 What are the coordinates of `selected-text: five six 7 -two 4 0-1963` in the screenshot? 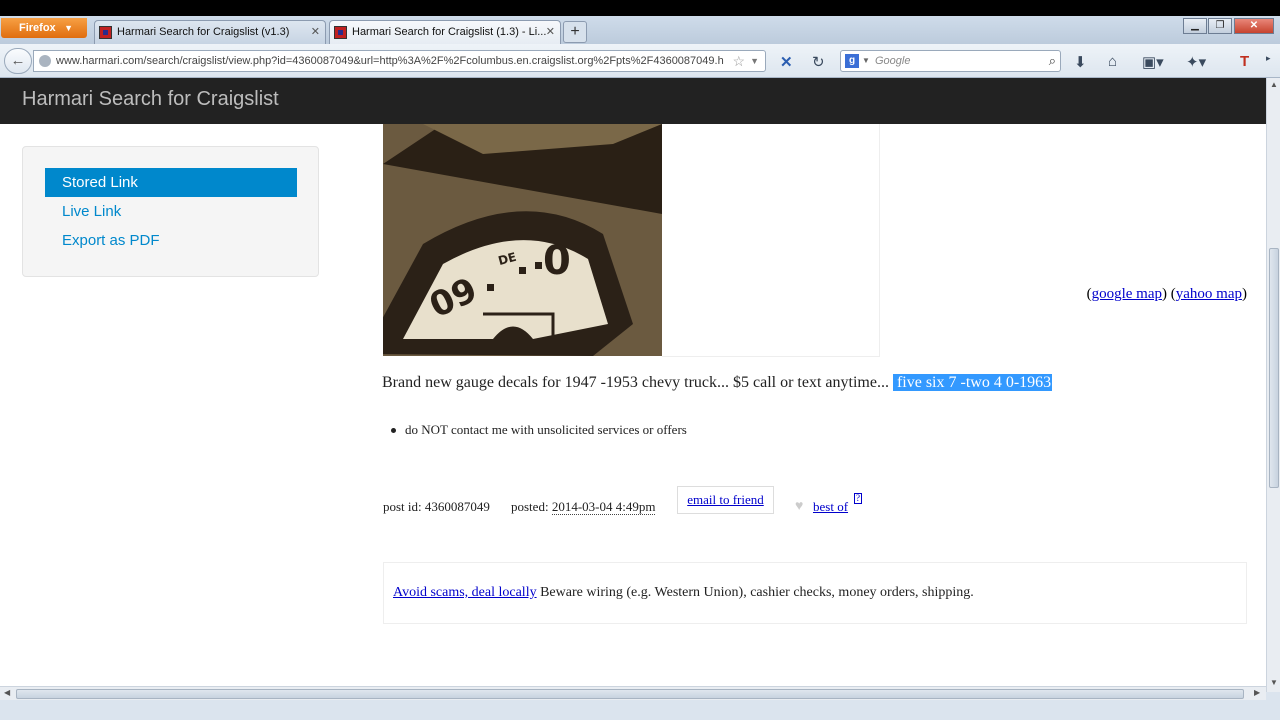 It's located at (972, 382).